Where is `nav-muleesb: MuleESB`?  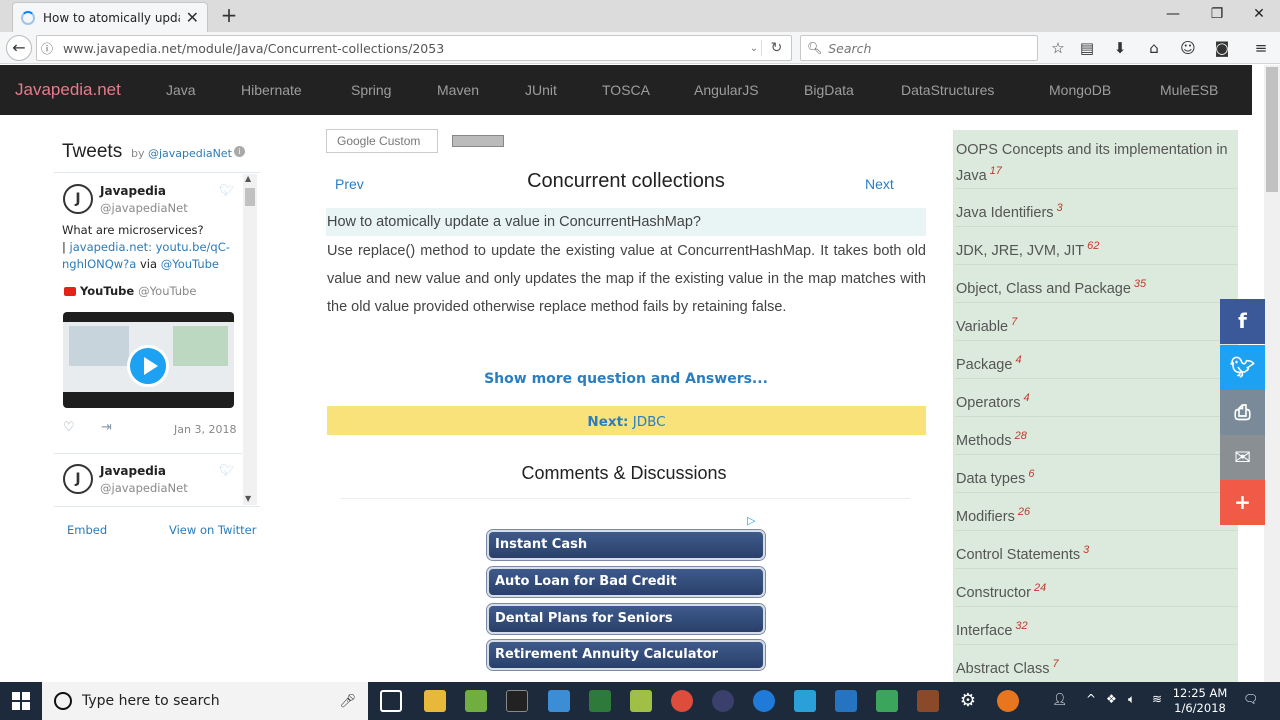
nav-muleesb: MuleESB is located at coordinates (1189, 90).